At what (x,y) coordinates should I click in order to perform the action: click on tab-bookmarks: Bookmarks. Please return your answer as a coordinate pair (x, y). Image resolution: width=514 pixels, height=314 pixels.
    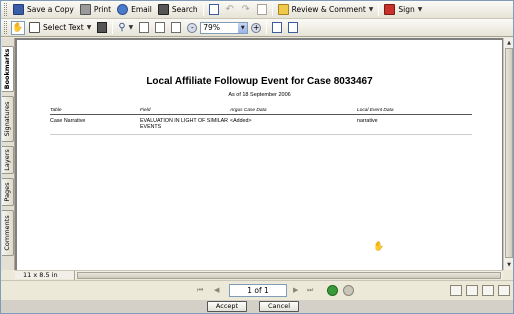
    Looking at the image, I should click on (8, 69).